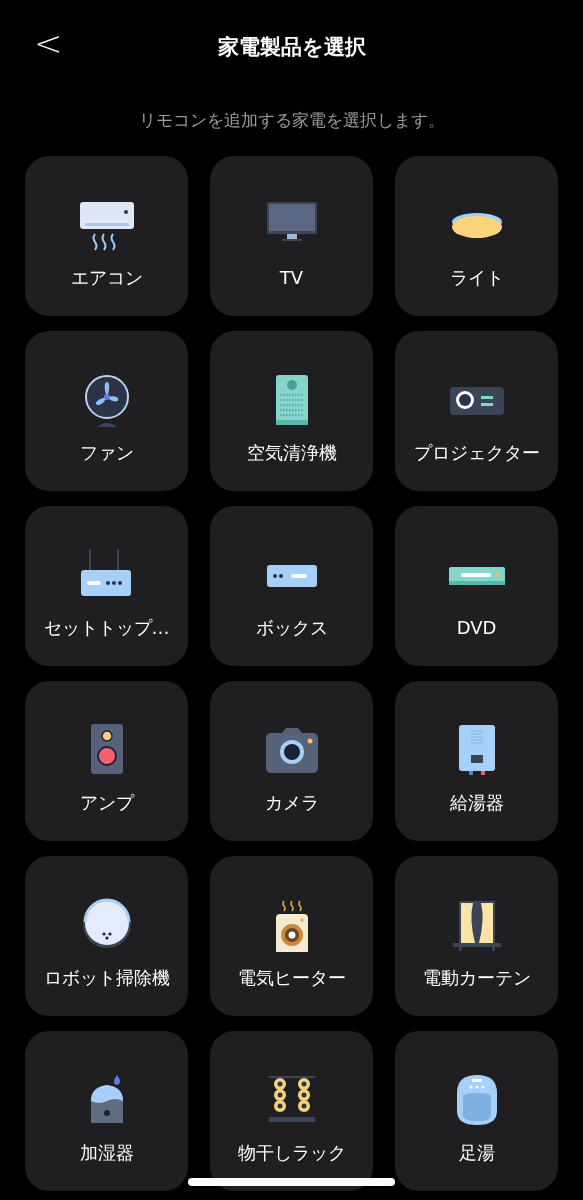 Image resolution: width=583 pixels, height=1200 pixels. Describe the element at coordinates (291, 760) in the screenshot. I see `device-card: カメラ` at that location.